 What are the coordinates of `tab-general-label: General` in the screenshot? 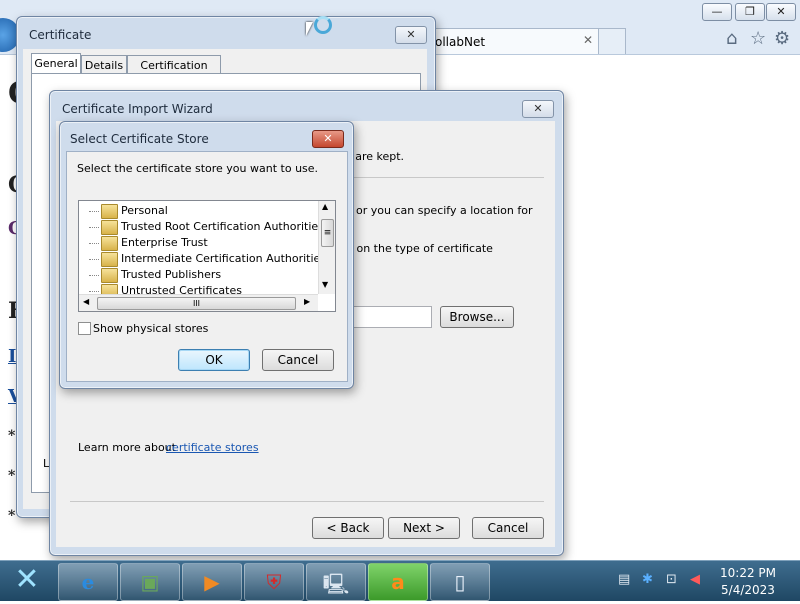 It's located at (56, 63).